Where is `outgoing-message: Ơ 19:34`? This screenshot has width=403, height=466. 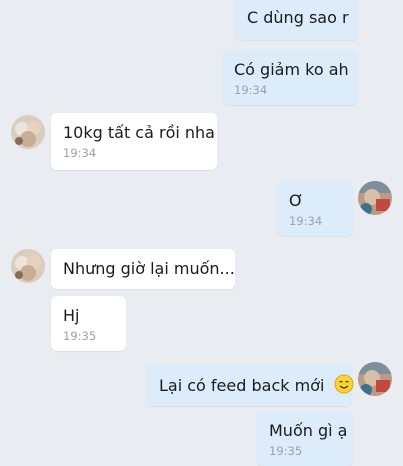
outgoing-message: Ơ 19:34 is located at coordinates (315, 208).